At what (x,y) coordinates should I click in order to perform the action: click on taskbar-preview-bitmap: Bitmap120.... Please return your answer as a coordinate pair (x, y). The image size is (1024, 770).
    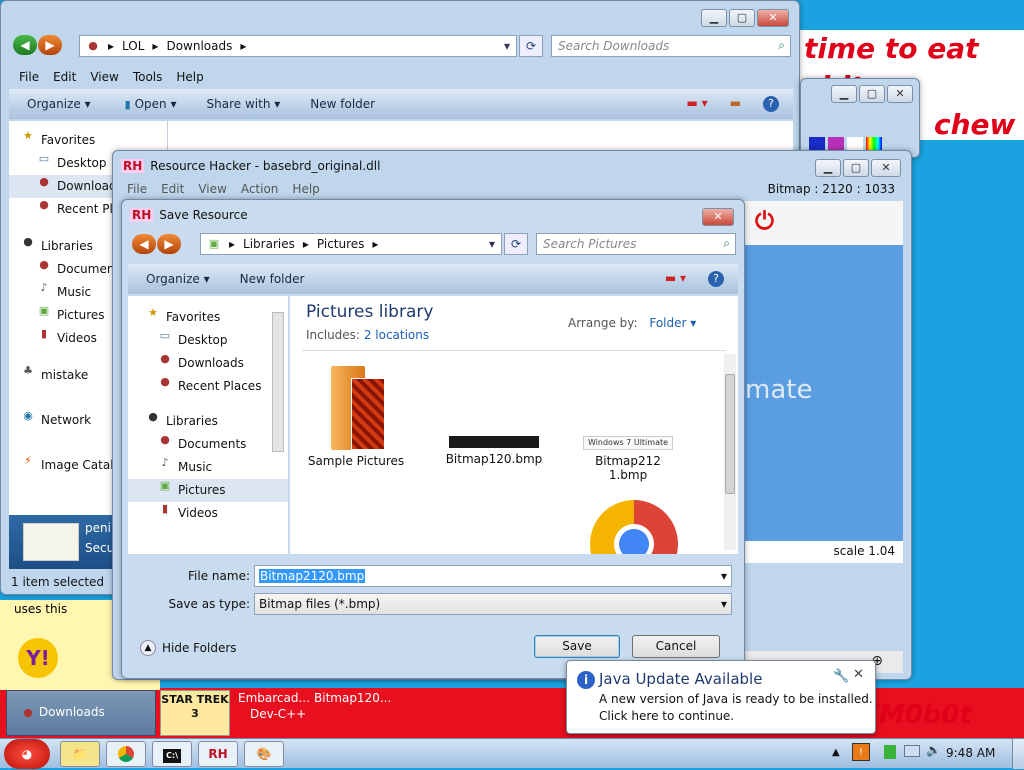
    Looking at the image, I should click on (359, 713).